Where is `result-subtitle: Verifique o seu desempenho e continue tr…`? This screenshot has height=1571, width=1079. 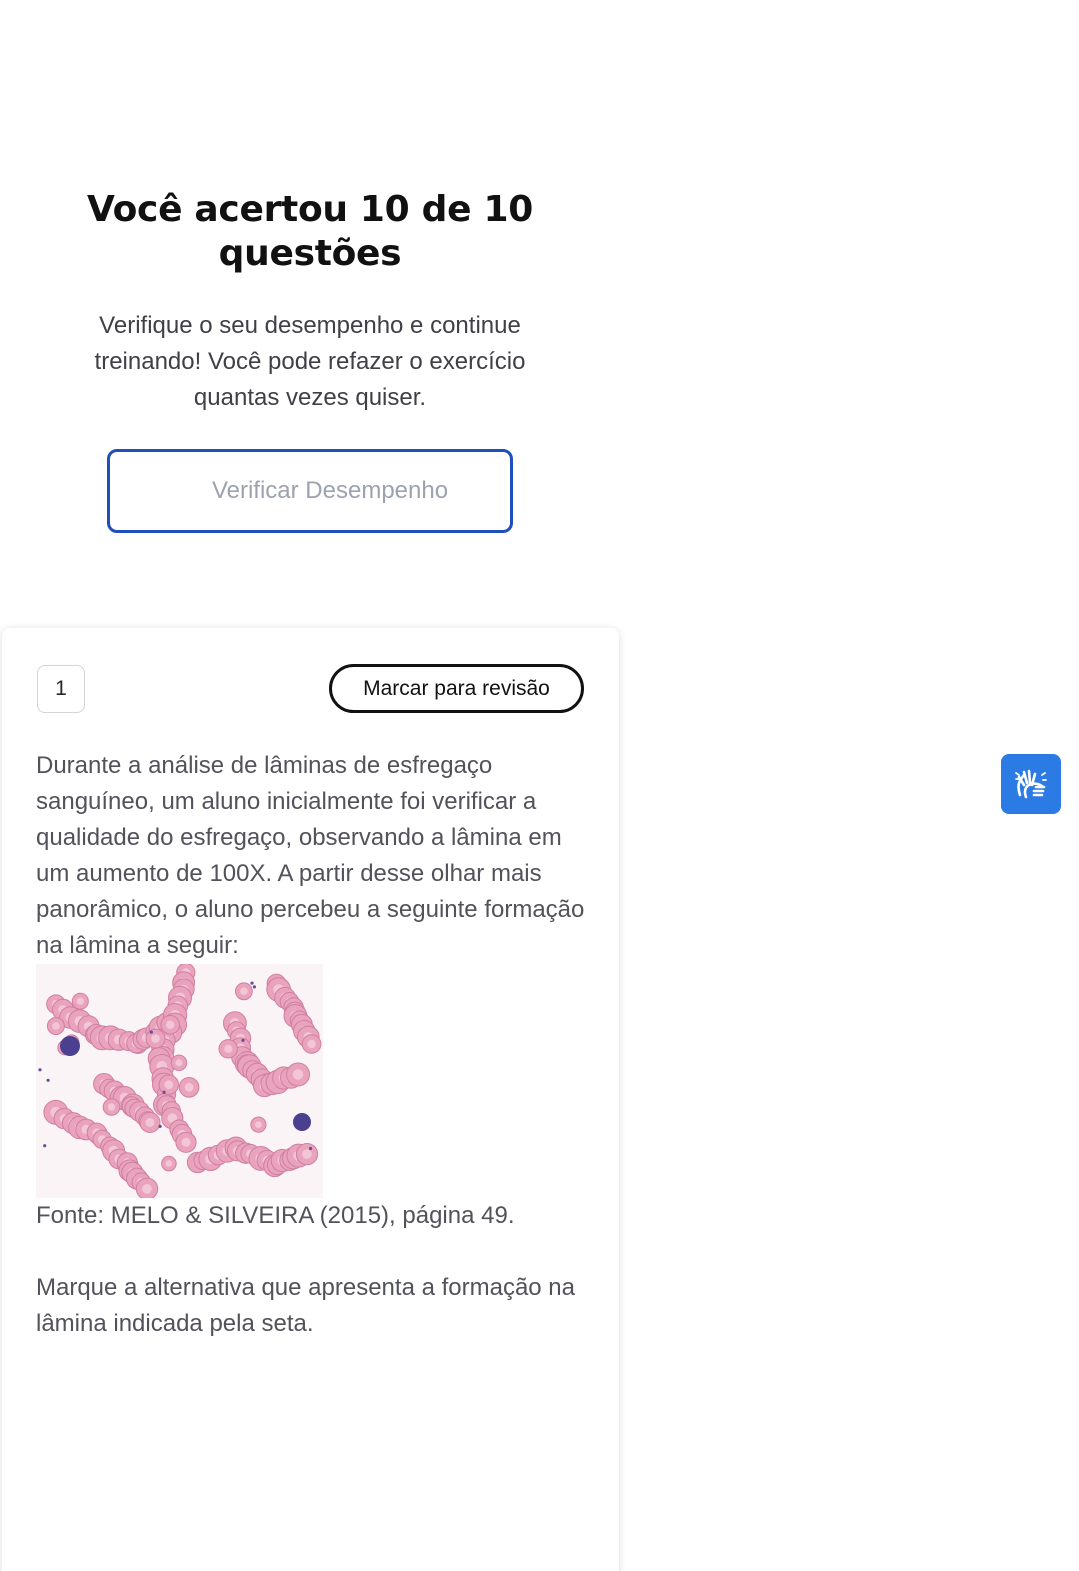
result-subtitle: Verifique o seu desempenho e continue tr… is located at coordinates (310, 361).